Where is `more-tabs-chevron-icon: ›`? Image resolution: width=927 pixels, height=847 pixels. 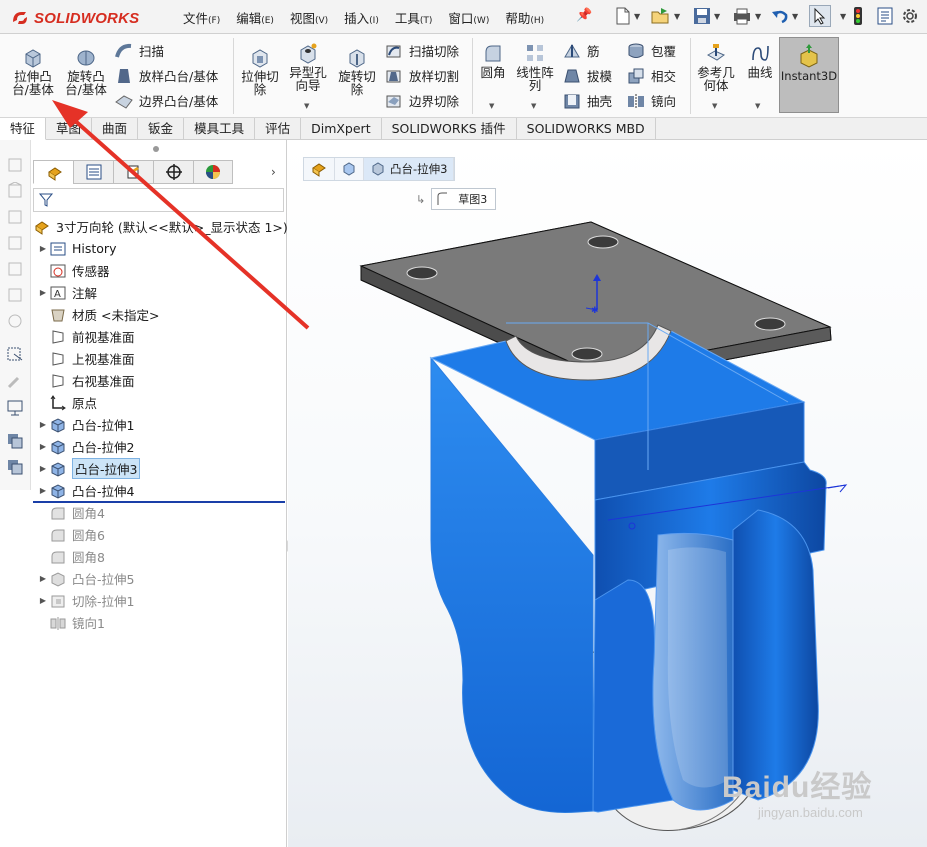
more-tabs-chevron-icon: › is located at coordinates (273, 172).